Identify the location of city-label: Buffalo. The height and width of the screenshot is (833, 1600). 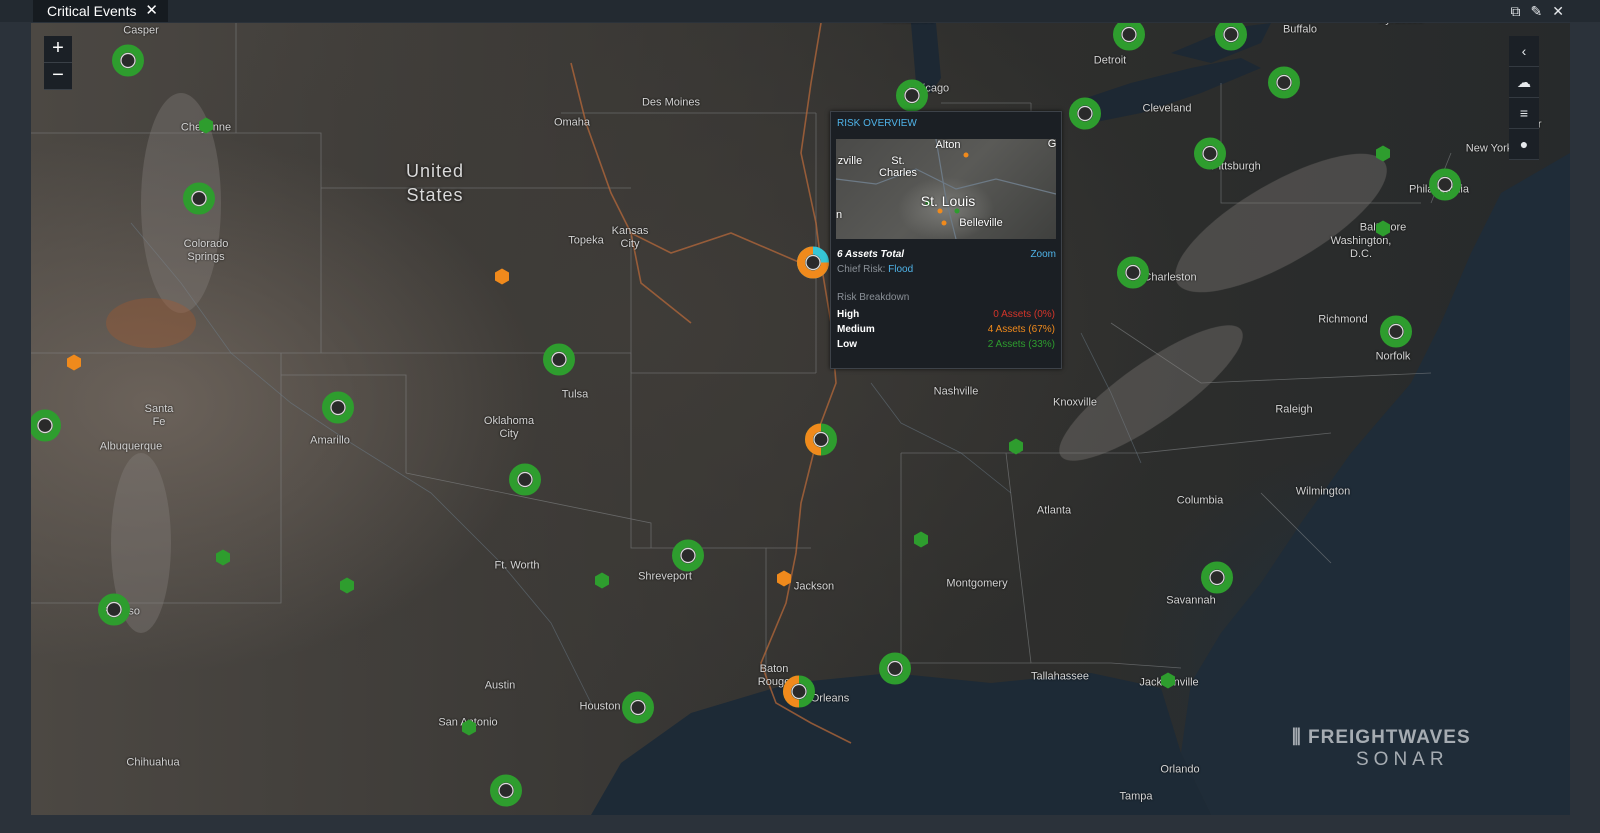
(1300, 29).